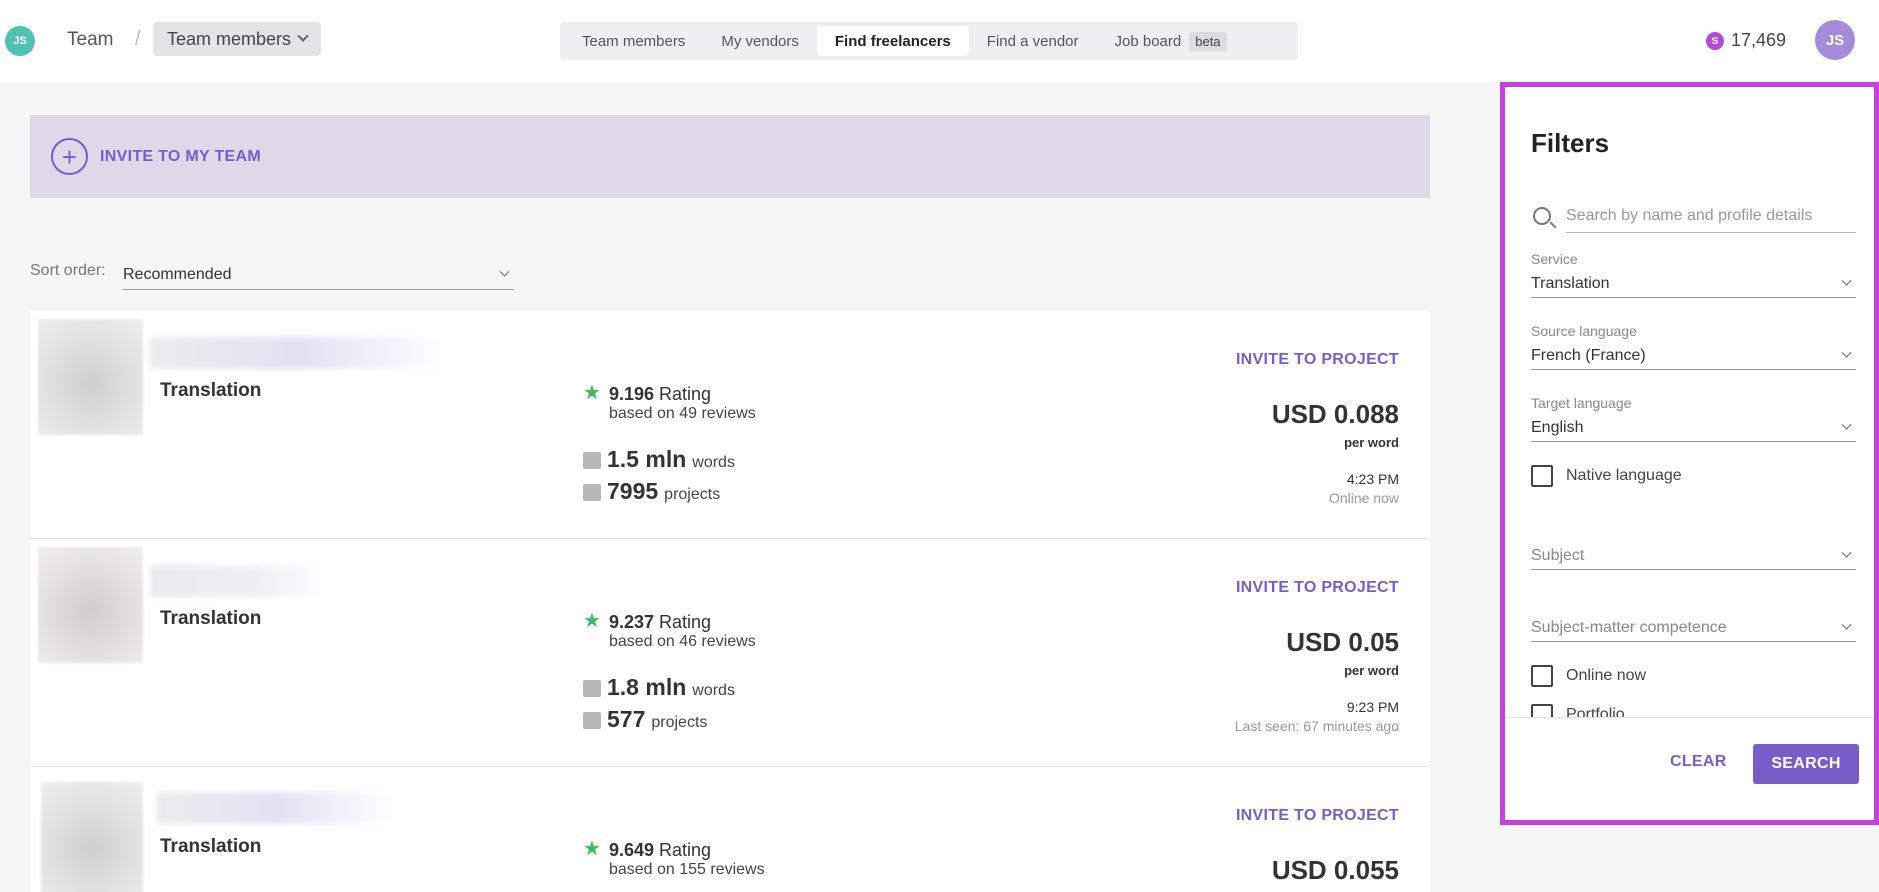 This screenshot has height=892, width=1879. What do you see at coordinates (180, 156) in the screenshot?
I see `invite-to-team-label: INVITE TO MY TEAM` at bounding box center [180, 156].